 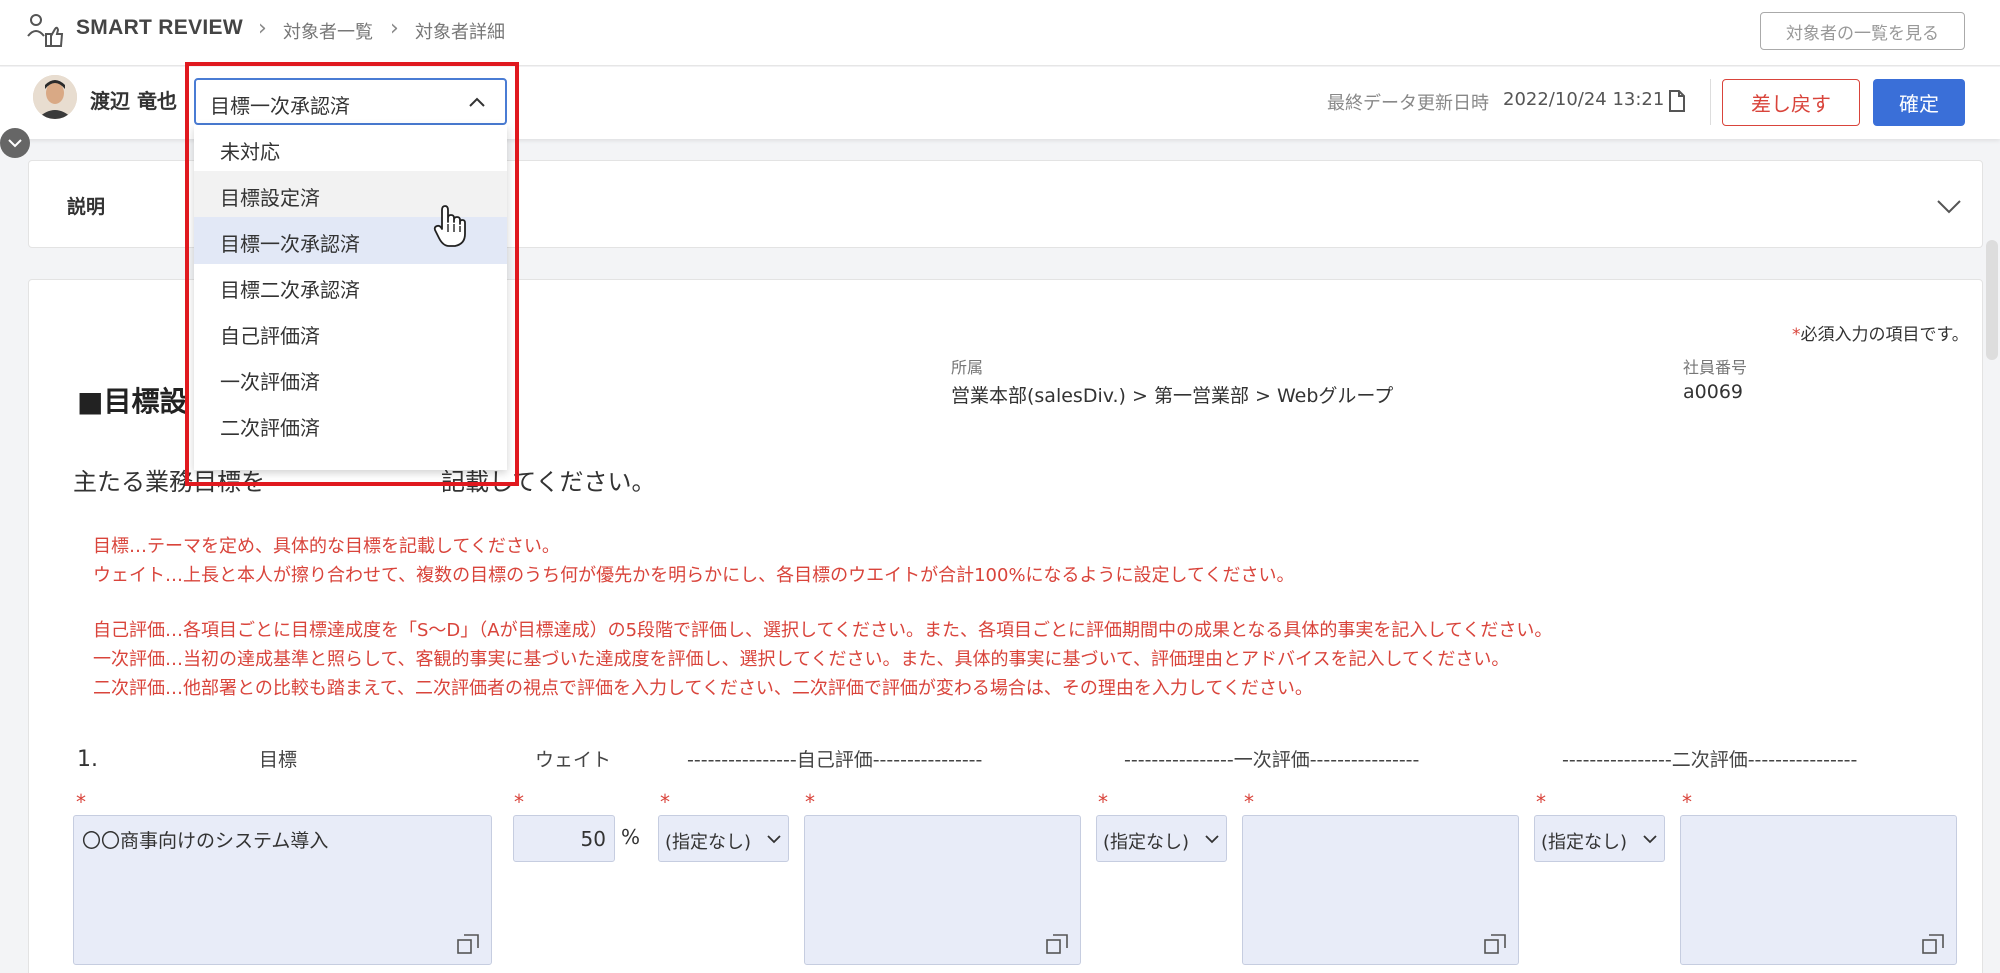 What do you see at coordinates (593, 839) in the screenshot?
I see `weight-value: 50` at bounding box center [593, 839].